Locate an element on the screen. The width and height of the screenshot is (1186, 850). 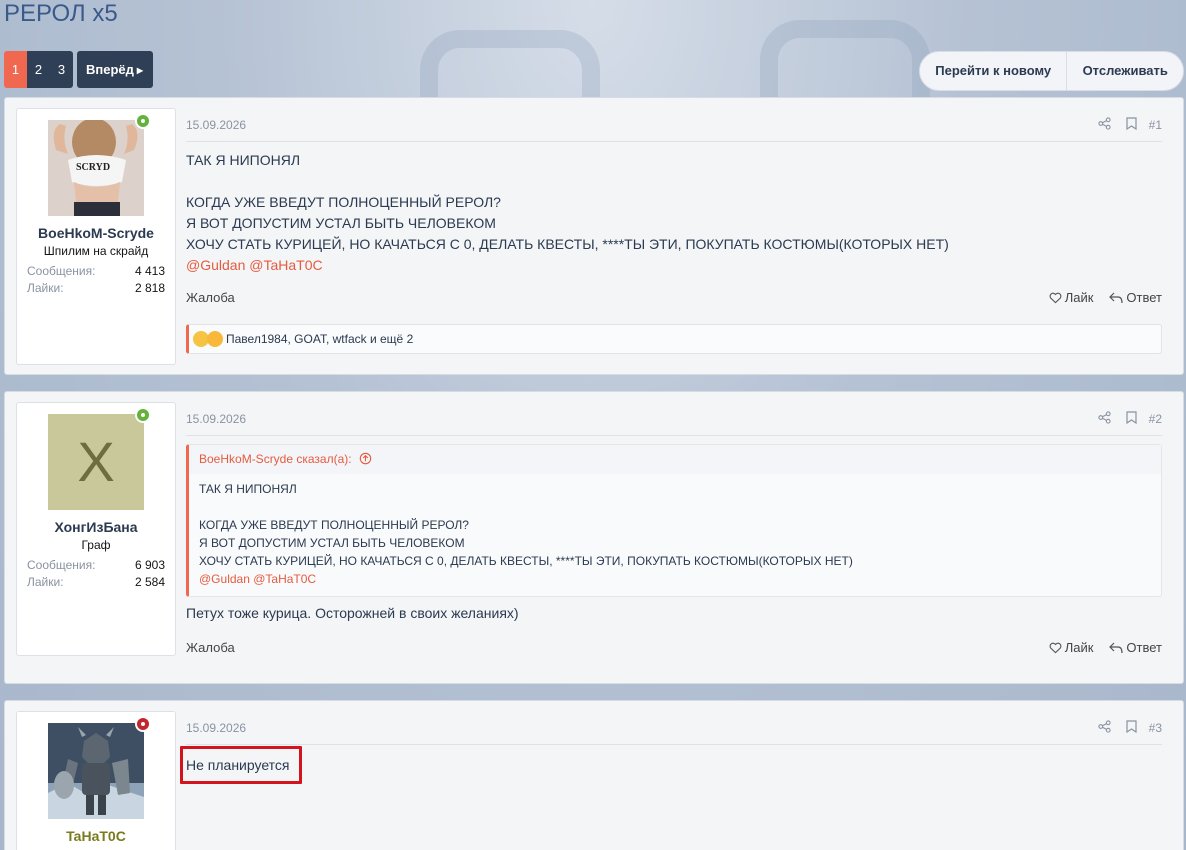
avatar-letter: X is located at coordinates (96, 461).